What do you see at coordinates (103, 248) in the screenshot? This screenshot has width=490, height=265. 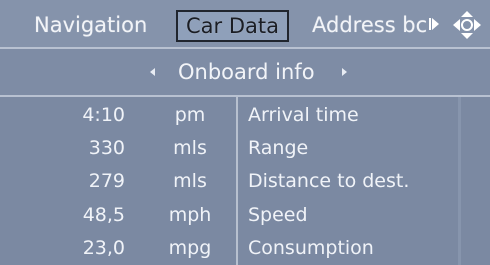 I see `row-value: 23,0` at bounding box center [103, 248].